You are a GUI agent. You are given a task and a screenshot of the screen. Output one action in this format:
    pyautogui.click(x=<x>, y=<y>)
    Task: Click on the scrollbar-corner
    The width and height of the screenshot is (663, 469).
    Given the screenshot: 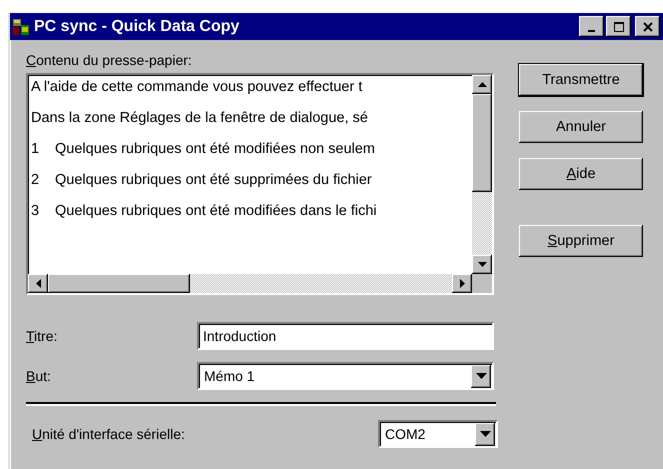 What is the action you would take?
    pyautogui.click(x=482, y=283)
    